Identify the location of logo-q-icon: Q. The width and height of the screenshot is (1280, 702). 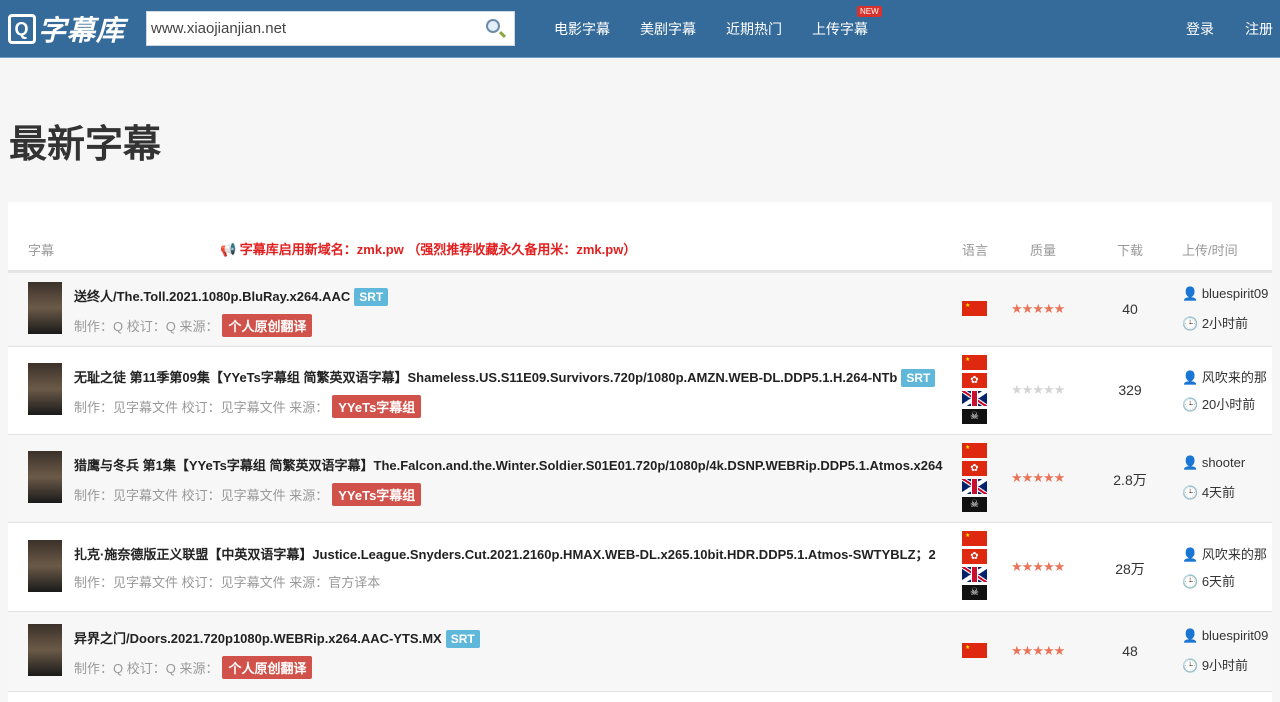
(22, 29).